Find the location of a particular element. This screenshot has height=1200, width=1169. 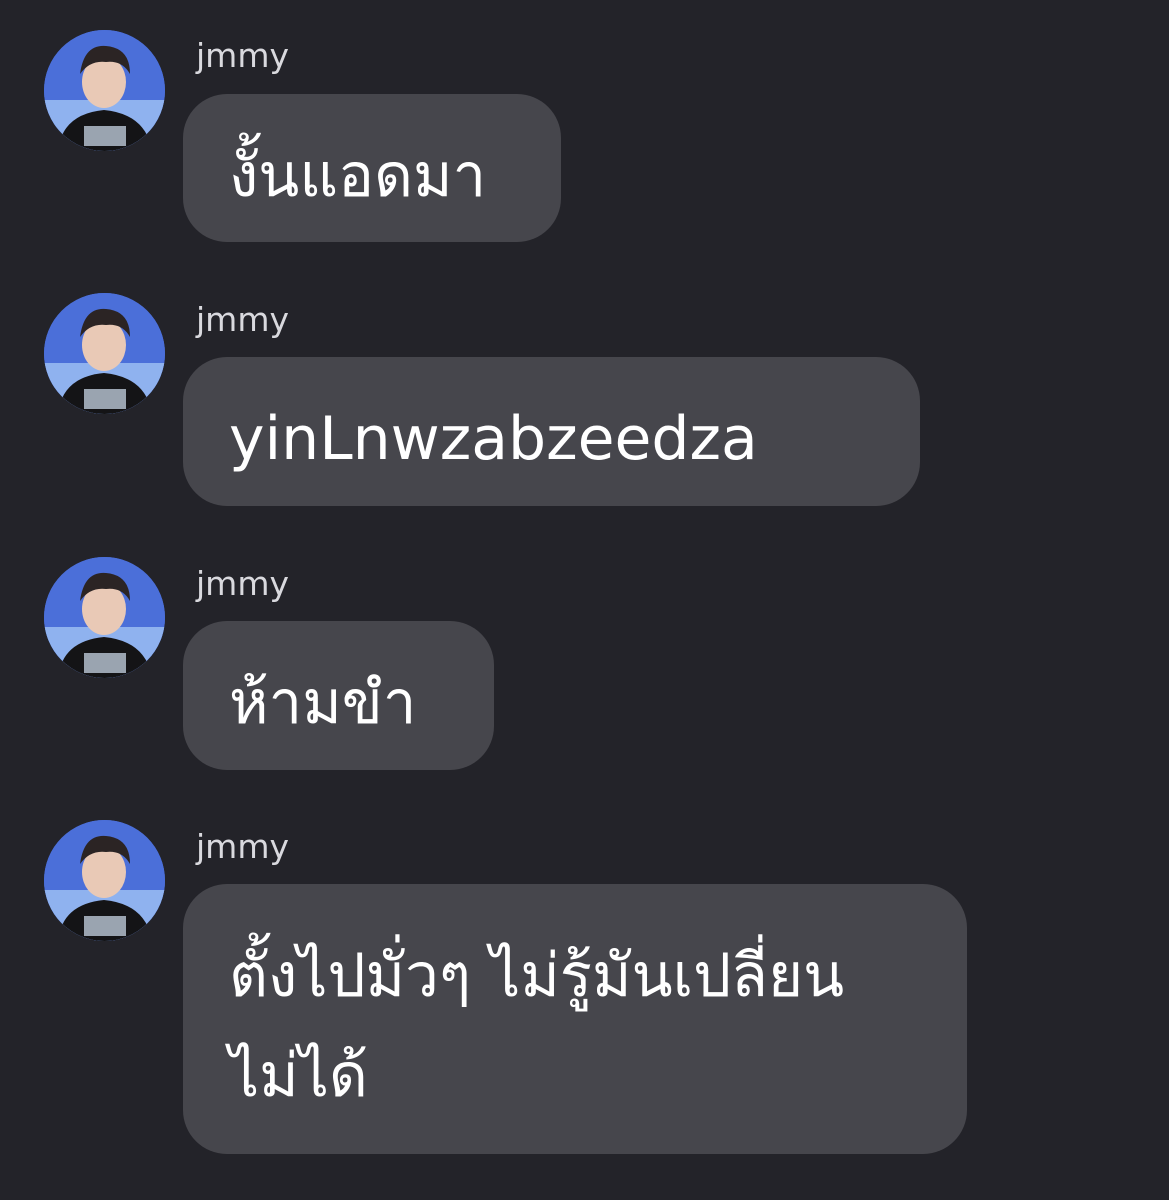

message-bubble: yinLnwzabzeedza is located at coordinates (551, 431).